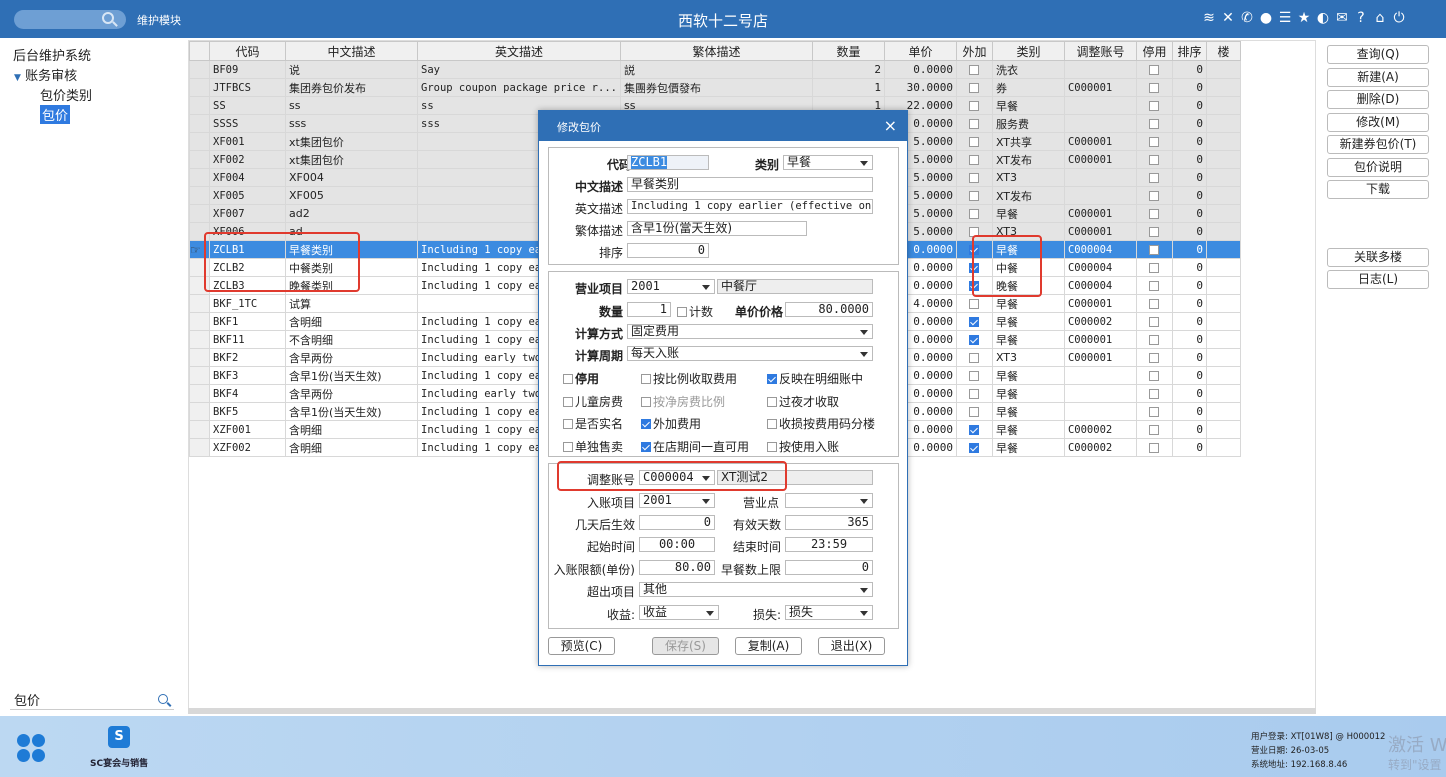 Image resolution: width=1446 pixels, height=777 pixels. What do you see at coordinates (1378, 144) in the screenshot?
I see `new-coupon-package-button: 新建券包价(T)` at bounding box center [1378, 144].